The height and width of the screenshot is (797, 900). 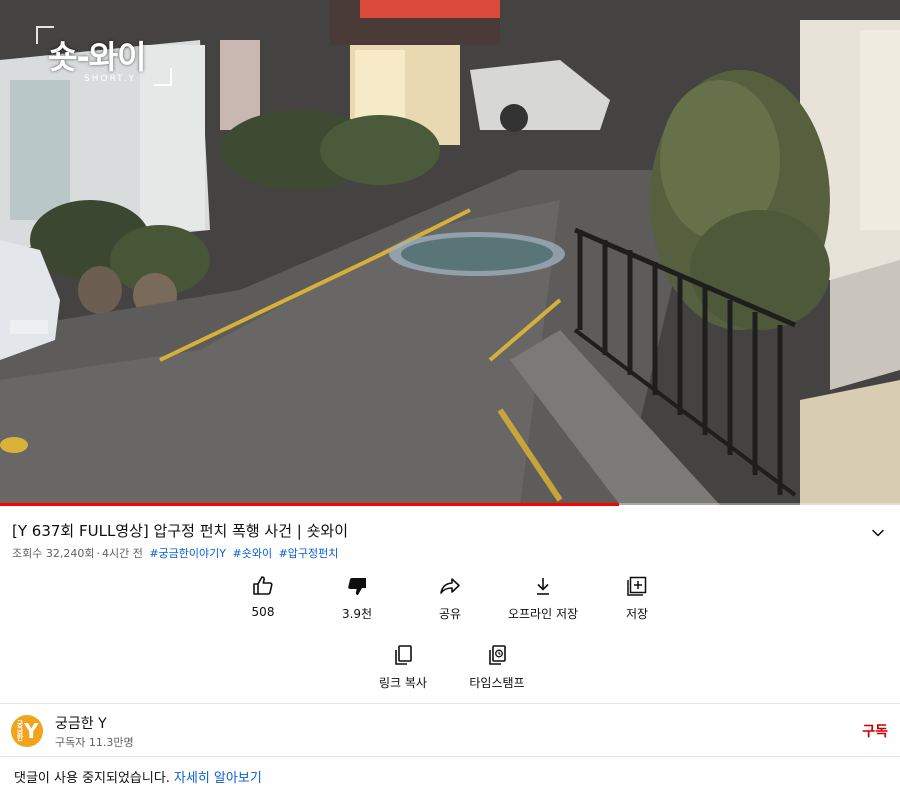 What do you see at coordinates (97, 57) in the screenshot?
I see `watermark-title: 숏-와이` at bounding box center [97, 57].